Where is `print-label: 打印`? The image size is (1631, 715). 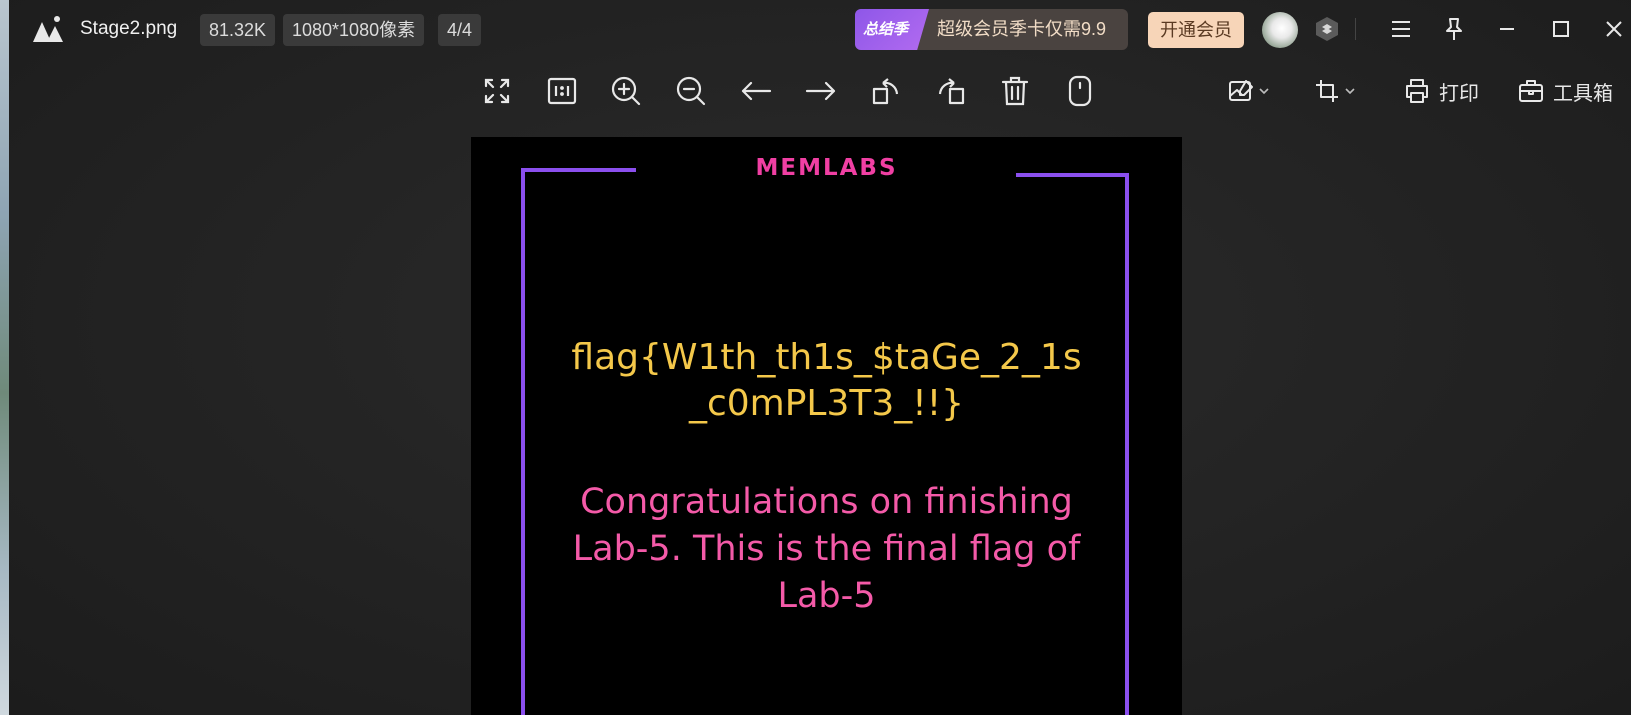
print-label: 打印 is located at coordinates (1459, 93).